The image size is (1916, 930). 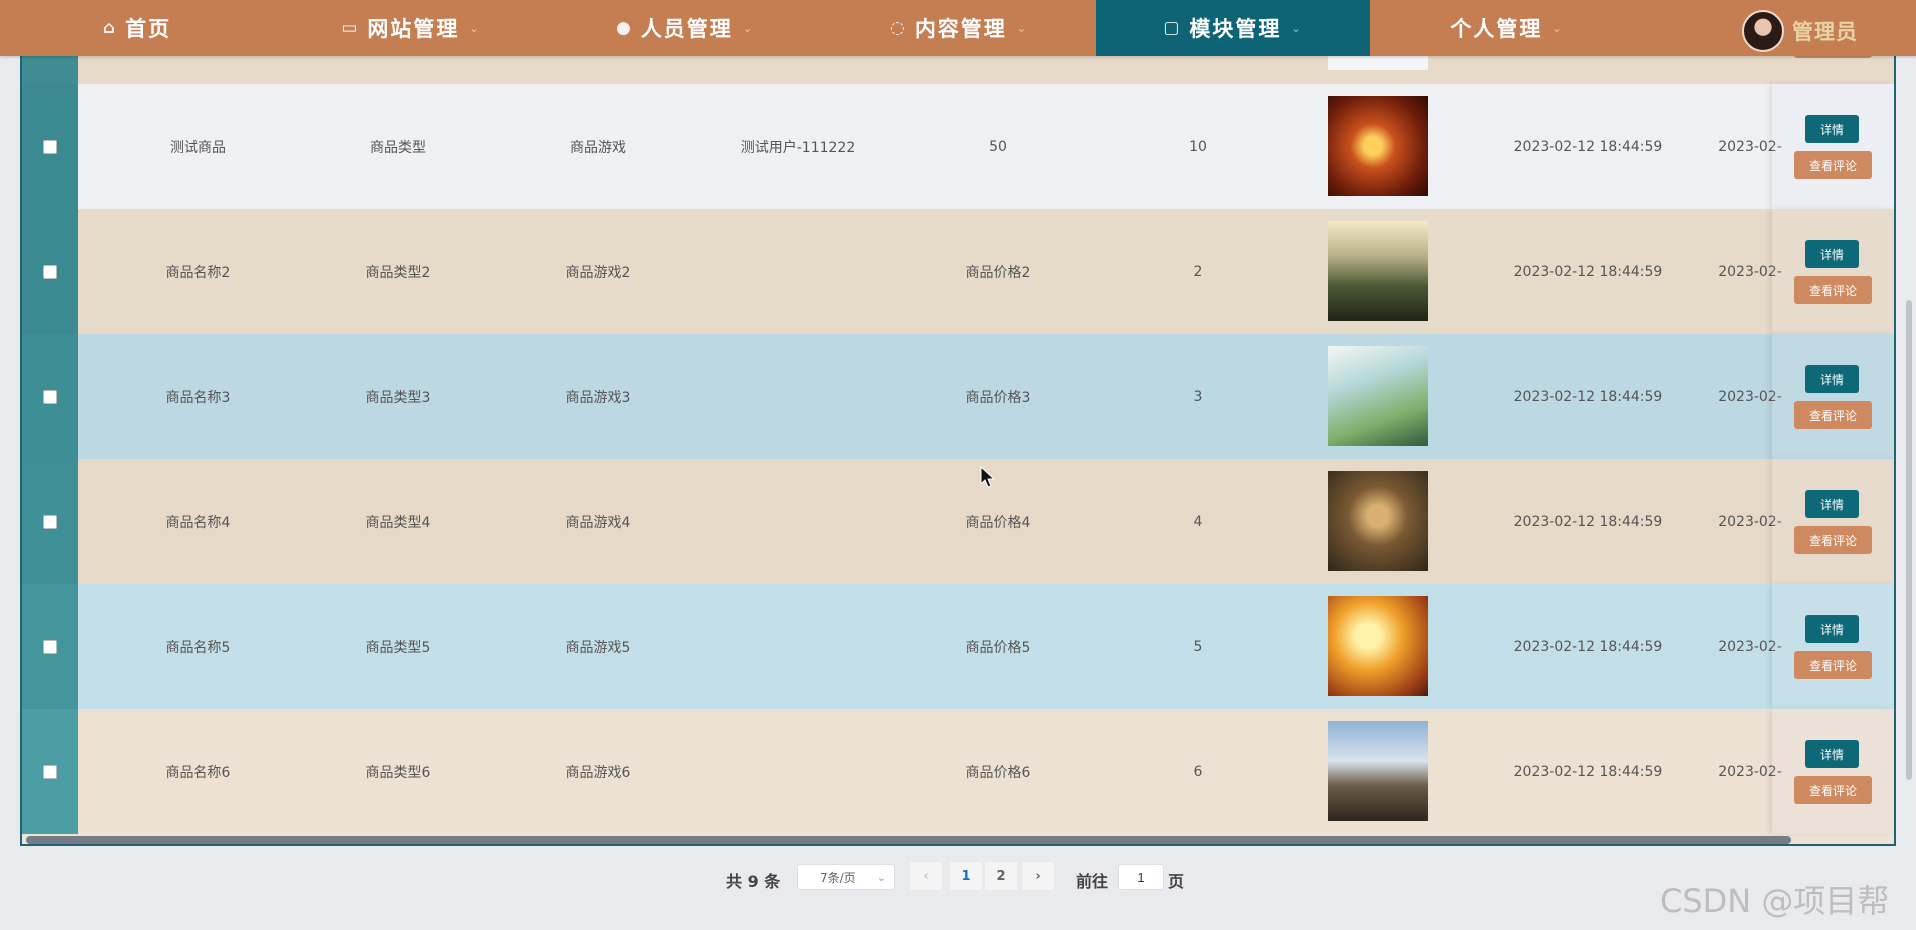 What do you see at coordinates (1909, 540) in the screenshot?
I see `vertical-scrollbar` at bounding box center [1909, 540].